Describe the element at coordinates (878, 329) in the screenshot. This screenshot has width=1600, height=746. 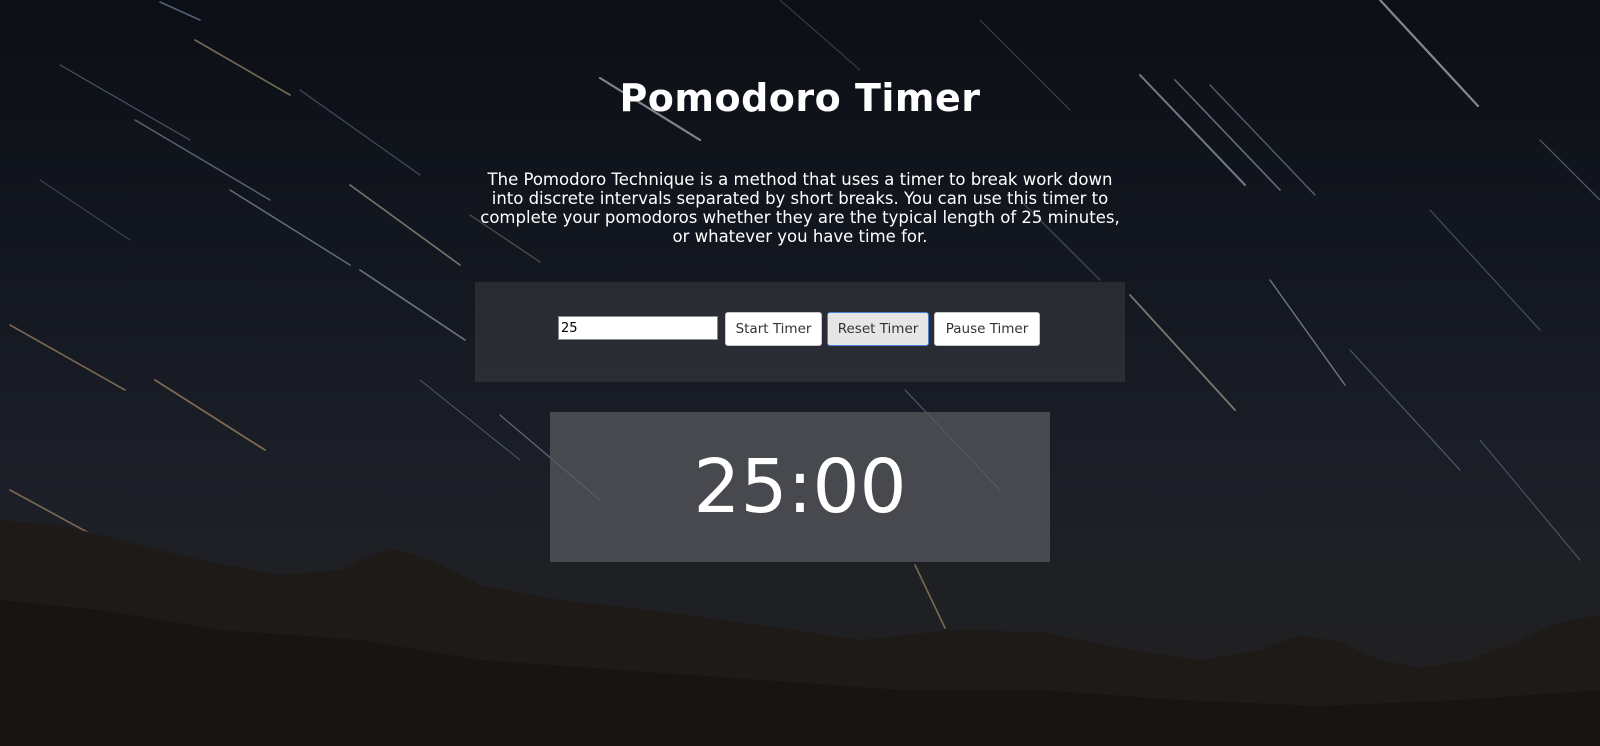
I see `reset-timer-button: Reset Timer` at that location.